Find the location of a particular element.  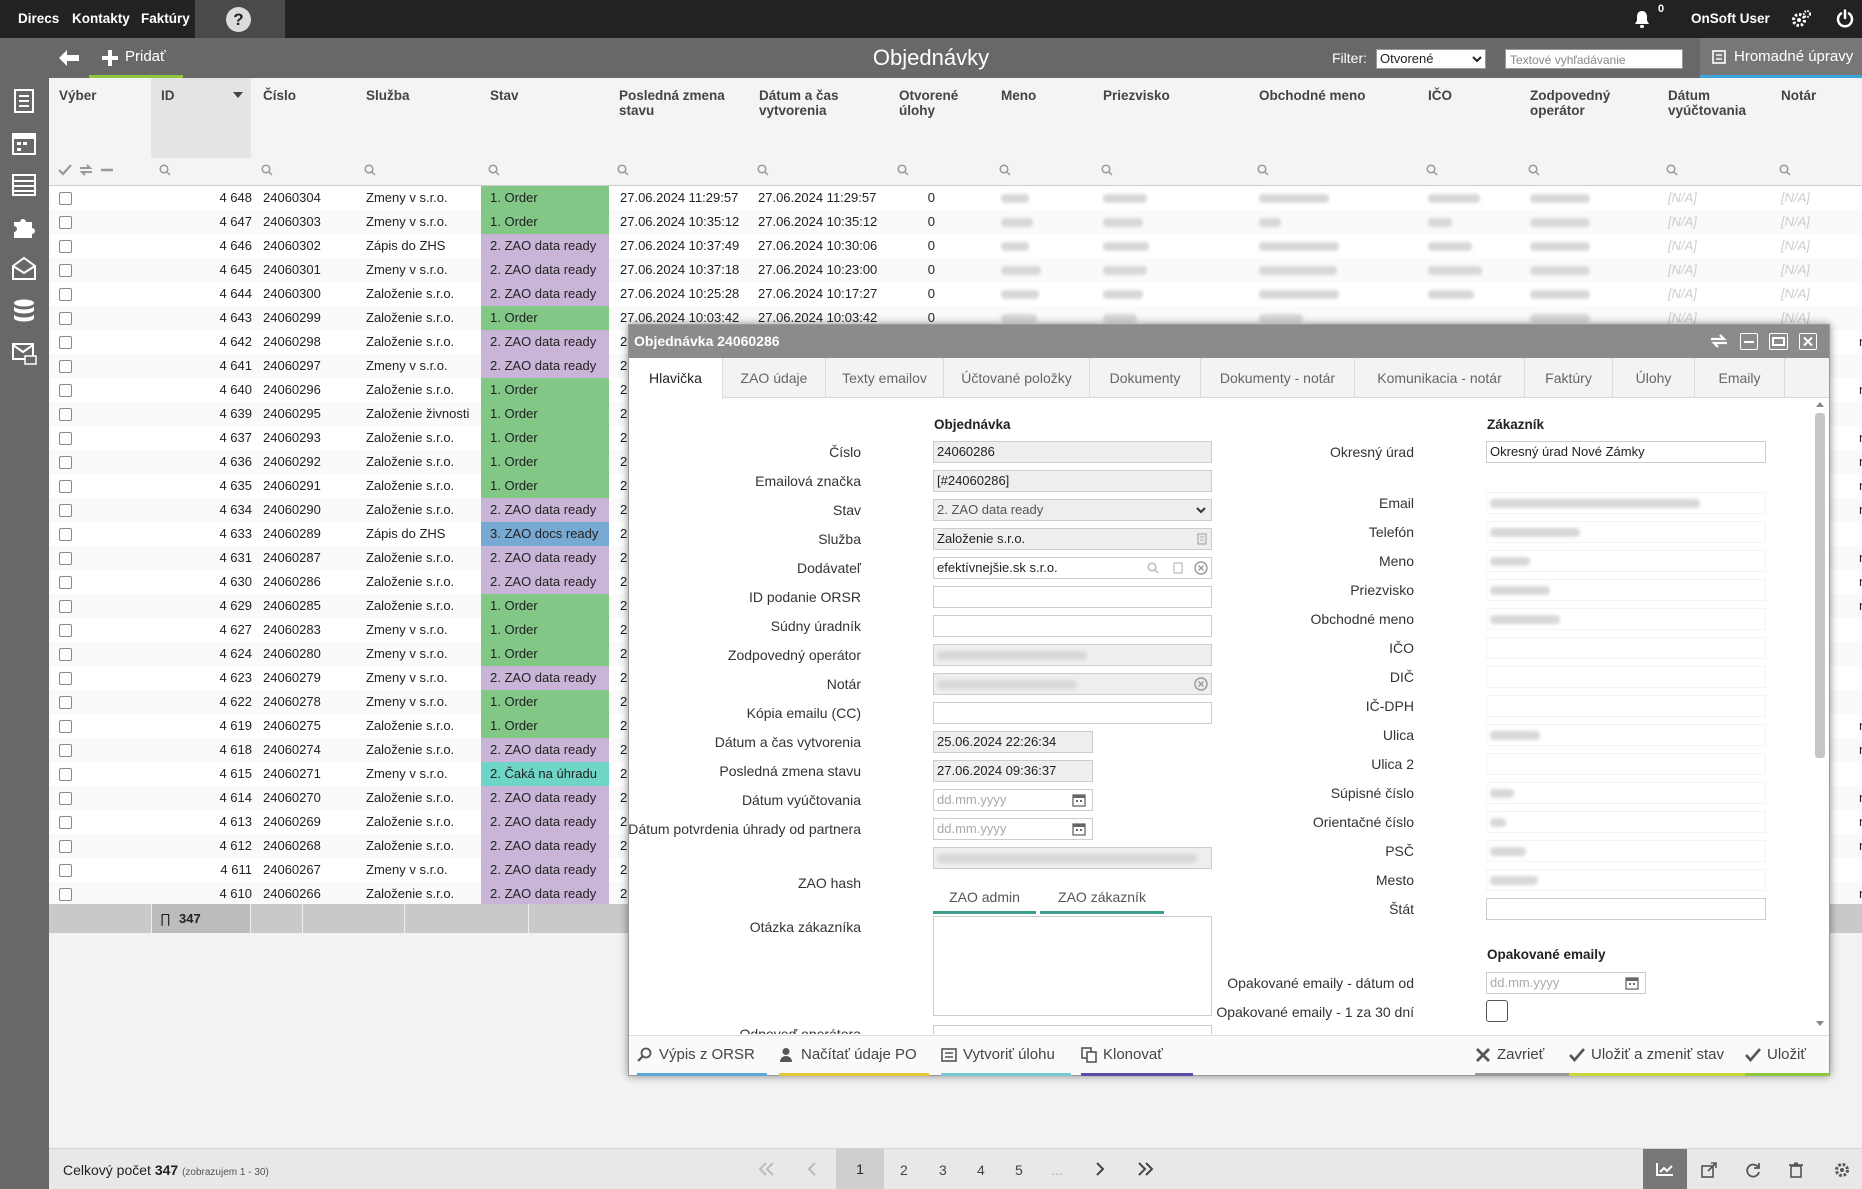

telefon-field is located at coordinates (1626, 532).